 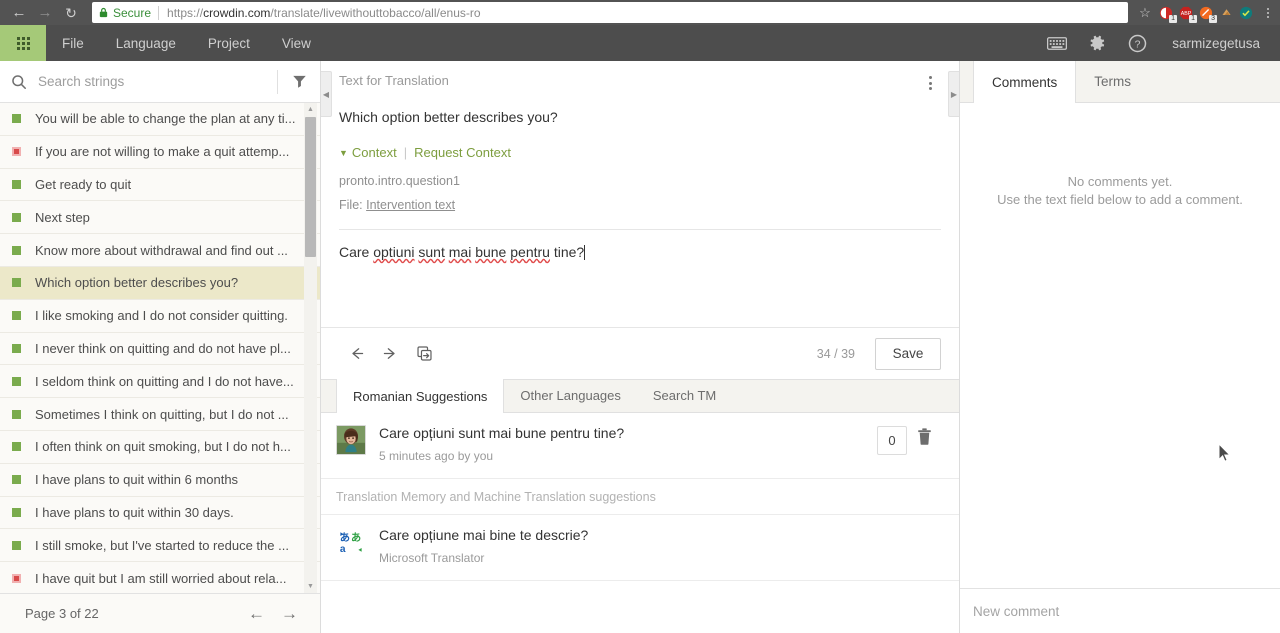 I want to click on save-button: Save, so click(x=908, y=353).